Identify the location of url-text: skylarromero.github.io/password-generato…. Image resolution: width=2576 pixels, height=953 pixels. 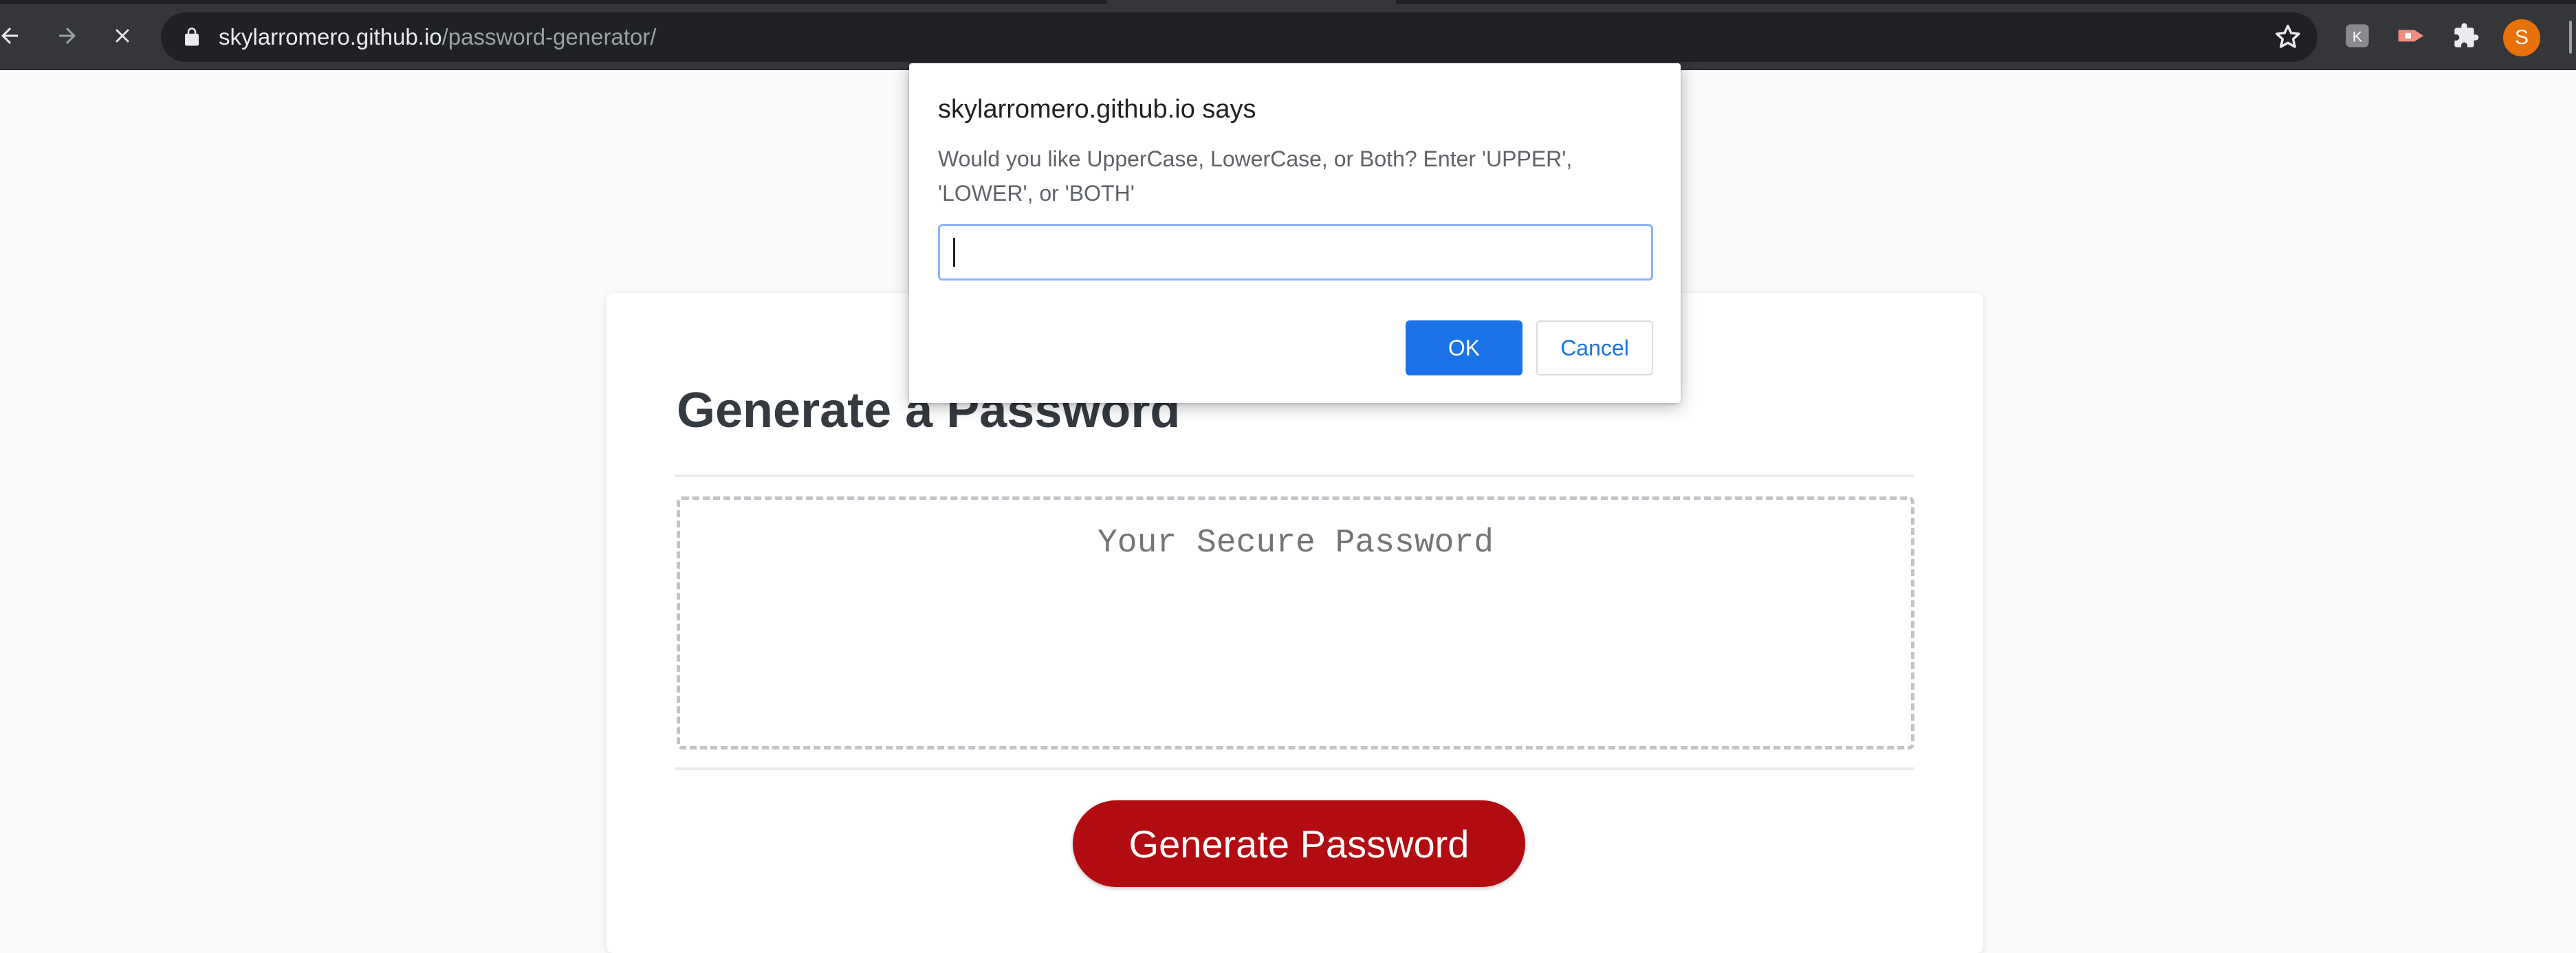
(438, 38).